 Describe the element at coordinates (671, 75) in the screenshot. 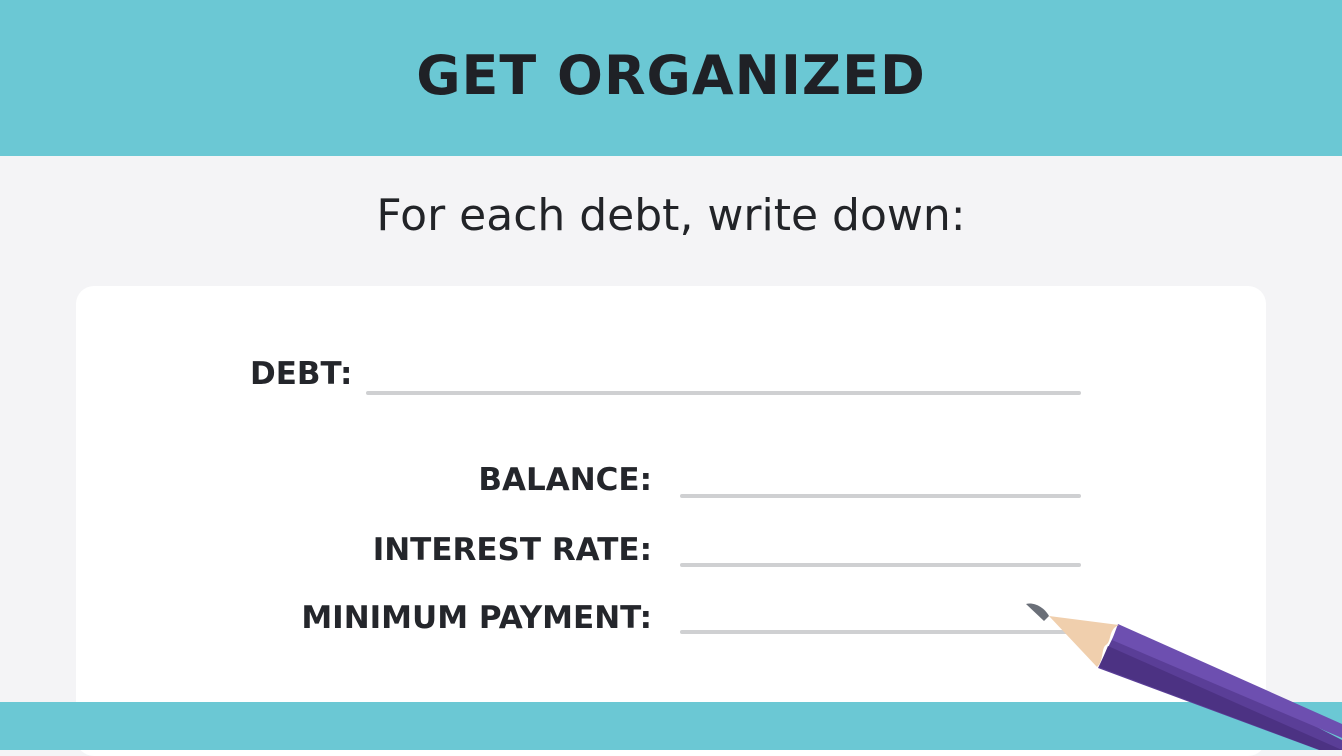

I see `page-title: GET ORGANIZED` at that location.